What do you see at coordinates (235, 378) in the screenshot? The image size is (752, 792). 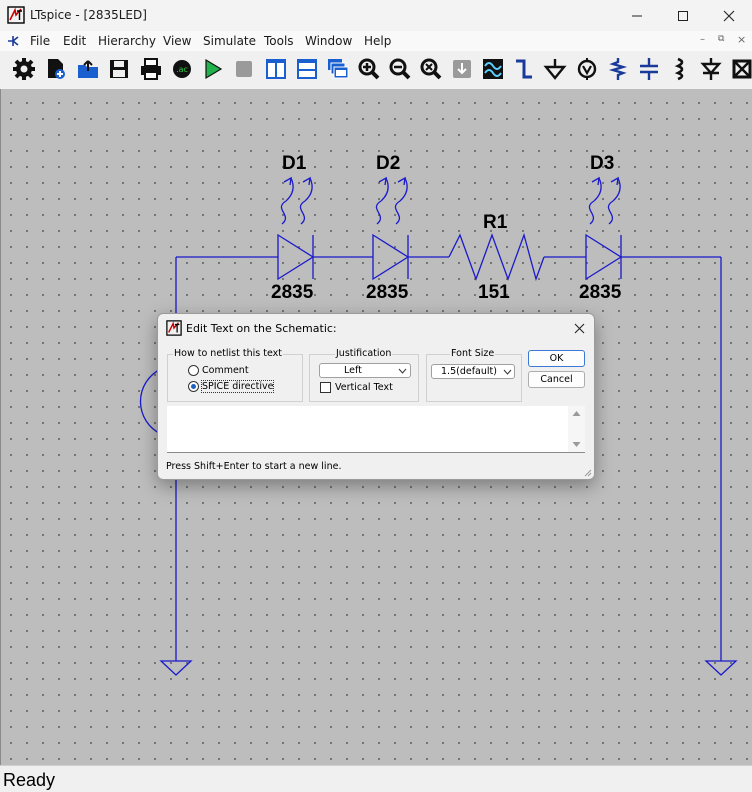 I see `netlist-group` at bounding box center [235, 378].